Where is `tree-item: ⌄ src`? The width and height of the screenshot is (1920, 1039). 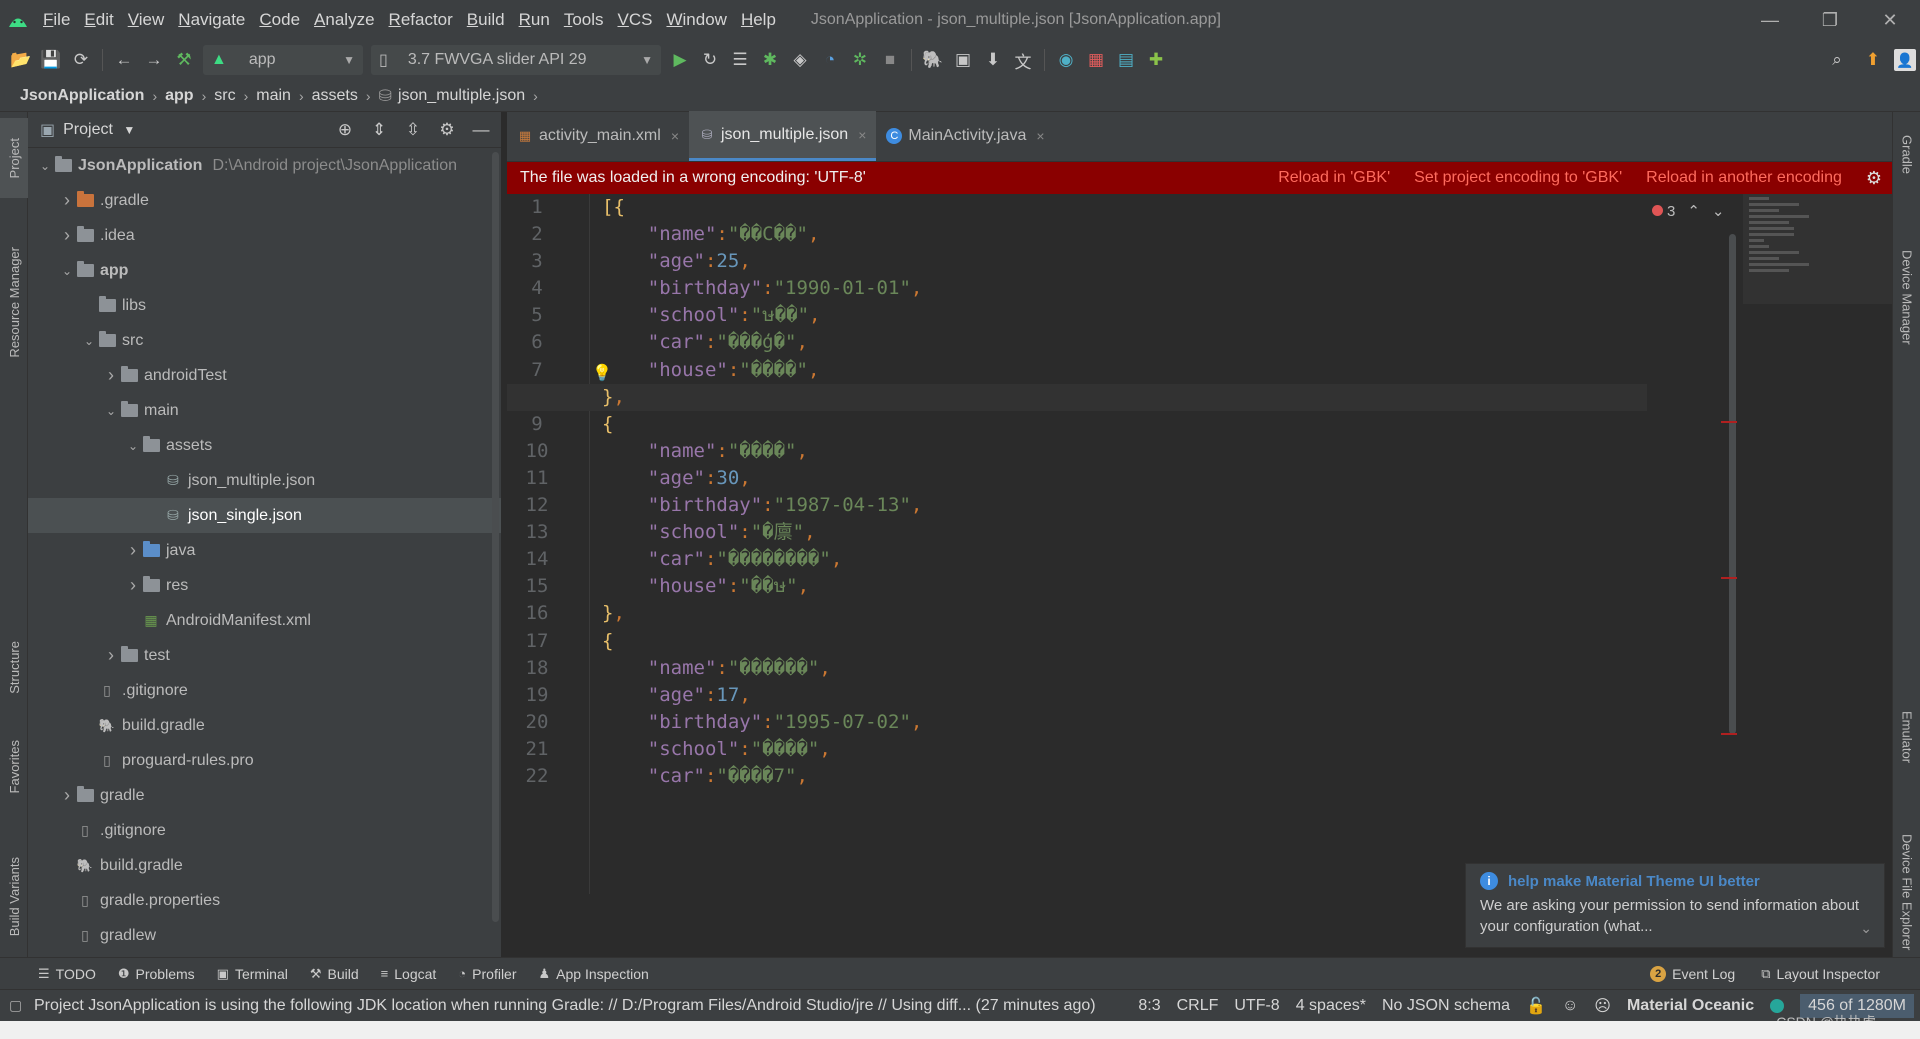
tree-item: ⌄ src is located at coordinates (264, 340).